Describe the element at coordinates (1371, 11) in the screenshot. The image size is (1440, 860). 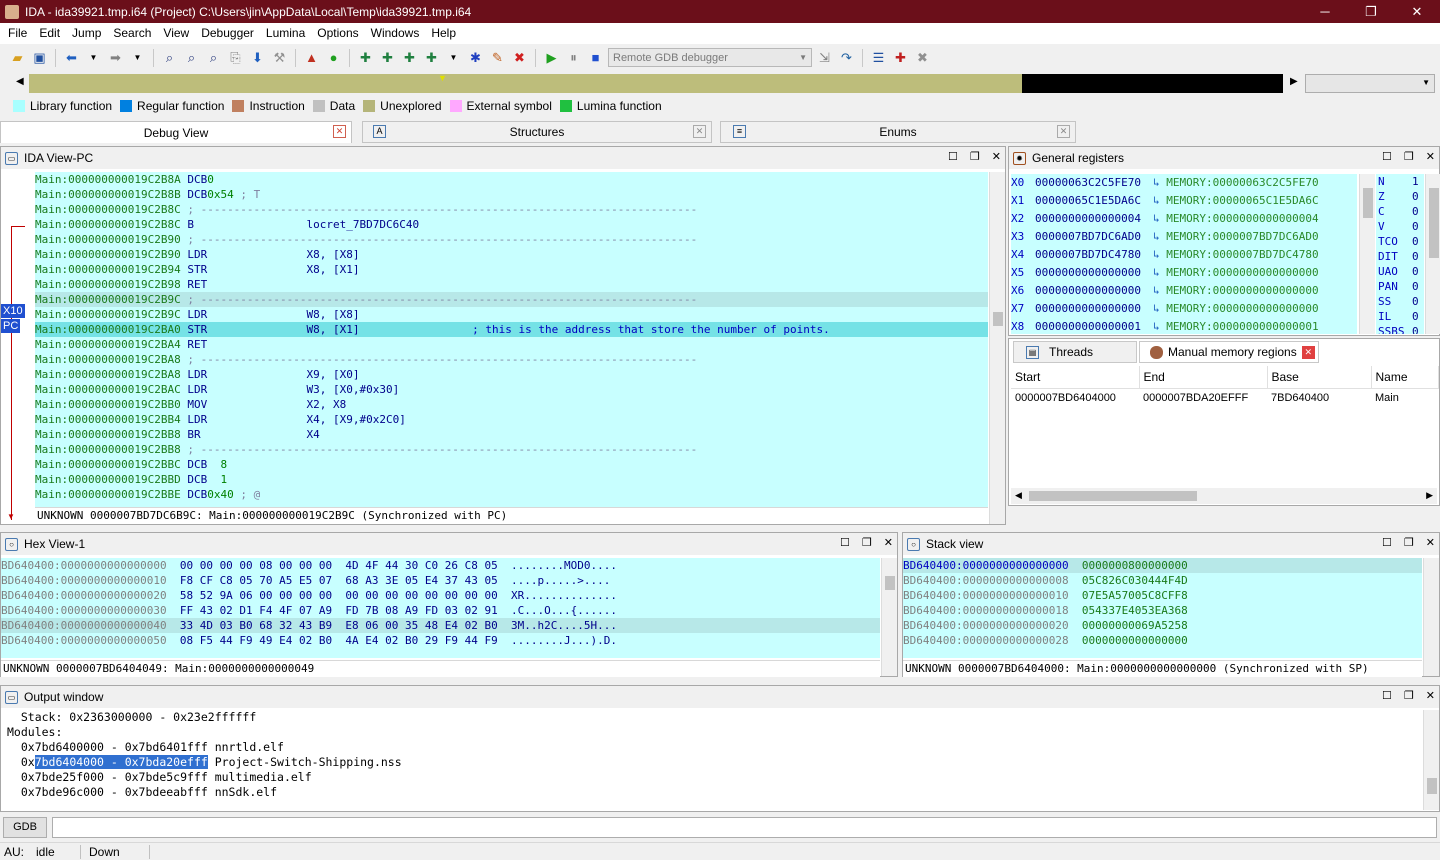
I see `maximize-button: ❐` at that location.